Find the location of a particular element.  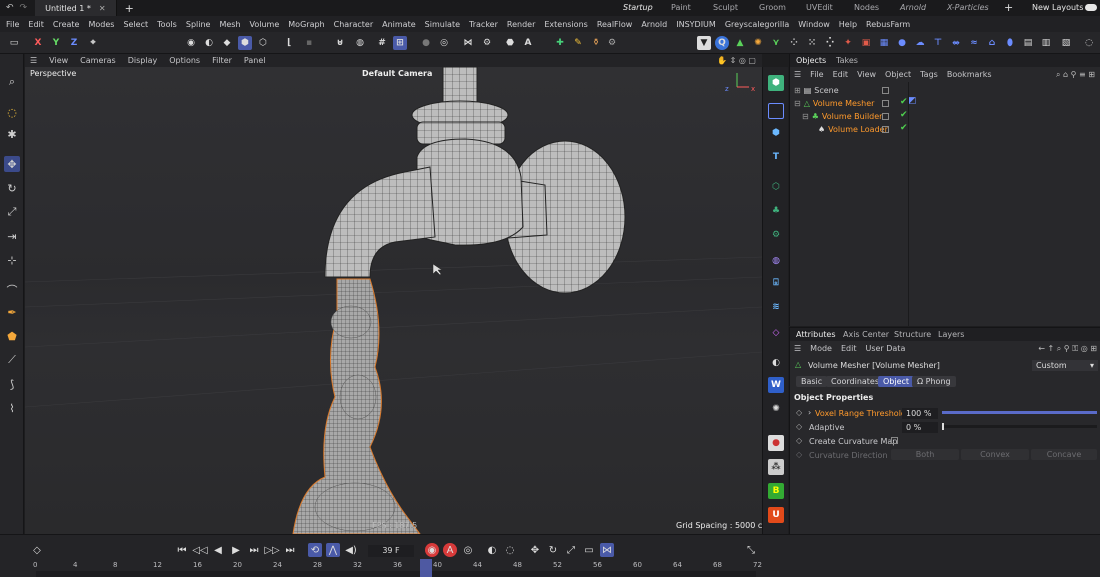

workplane-icon: ⌊ is located at coordinates (289, 43).